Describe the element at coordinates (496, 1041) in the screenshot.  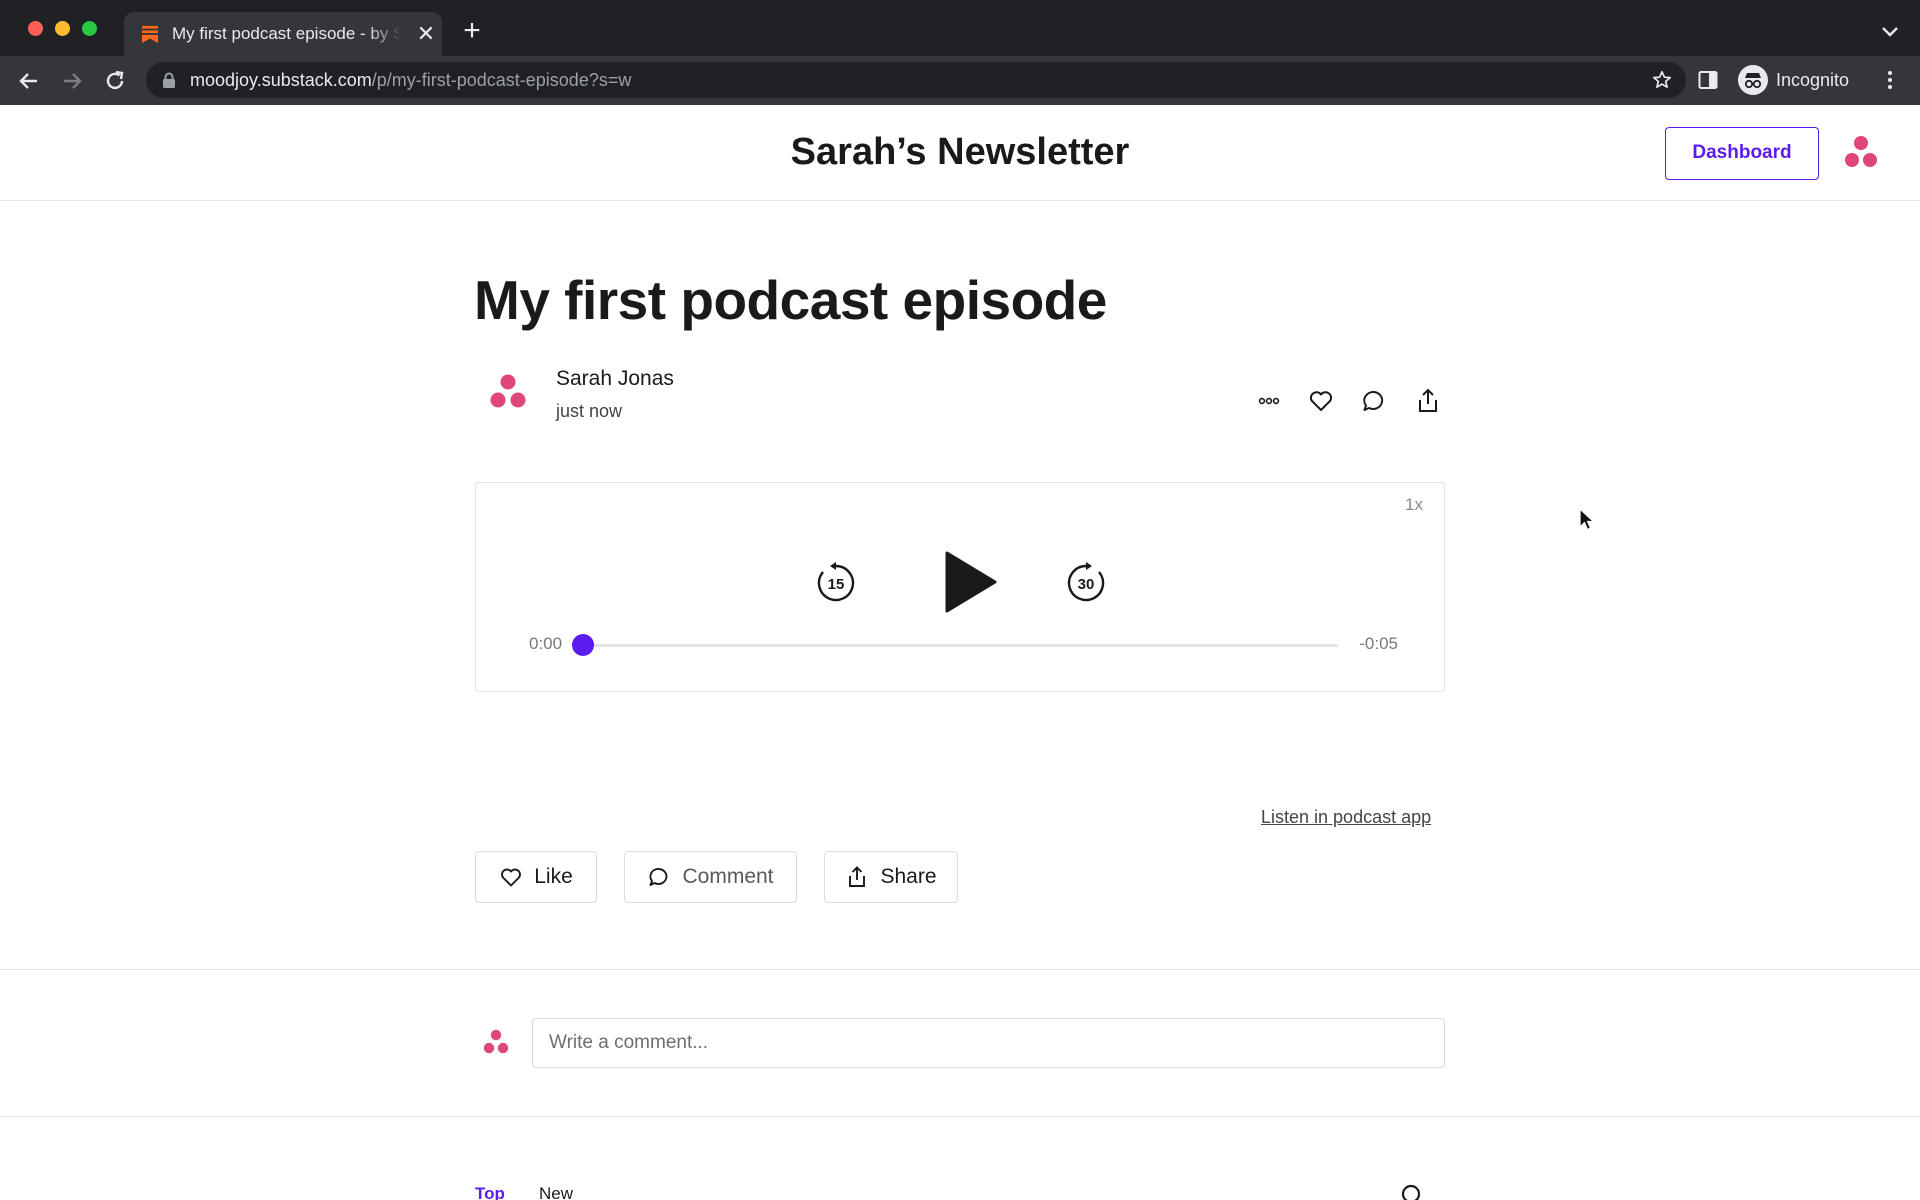
I see `commenter-avatar` at that location.